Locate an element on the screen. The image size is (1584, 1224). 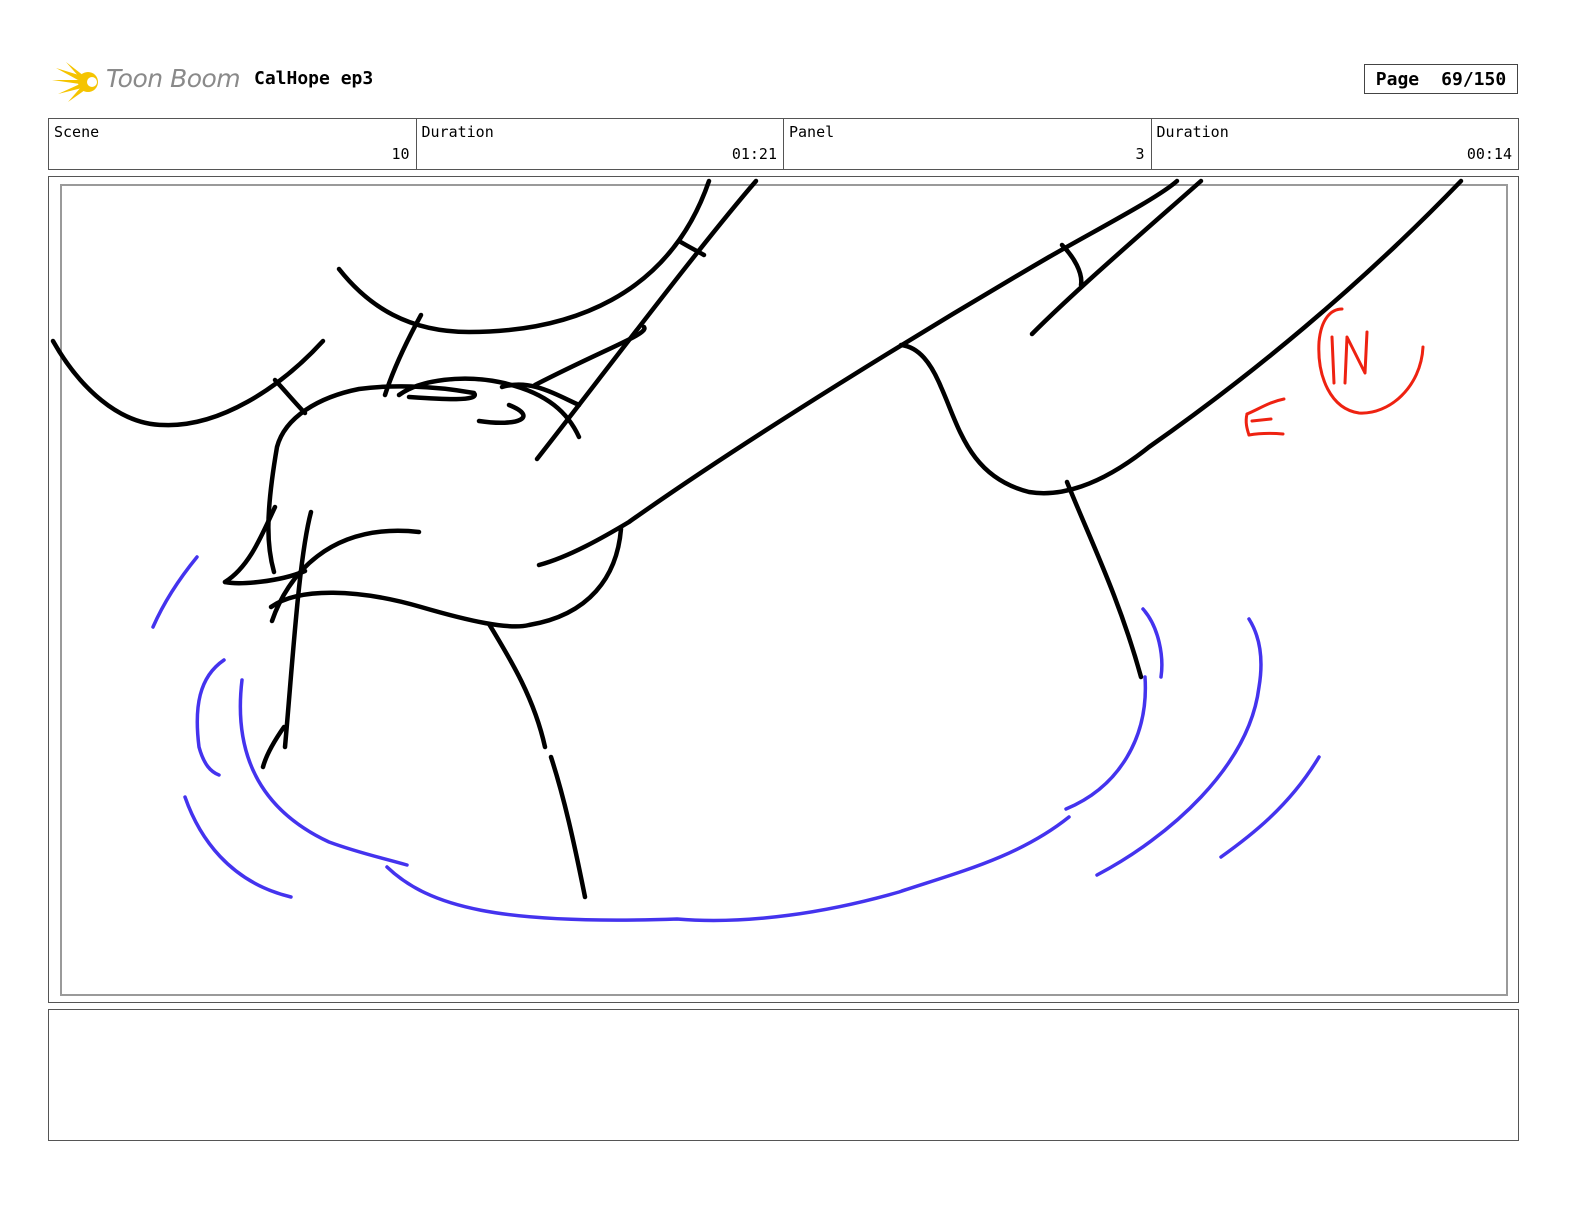
logo-text: Toon Boom is located at coordinates (173, 78).